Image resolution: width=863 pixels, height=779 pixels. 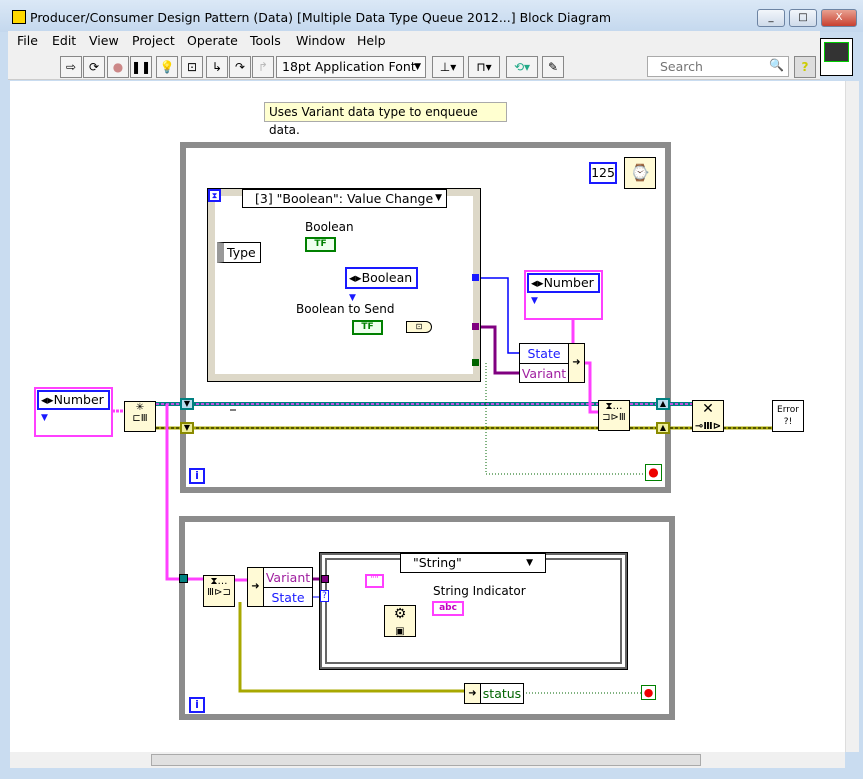 I want to click on tunnel-variant-case, so click(x=325, y=579).